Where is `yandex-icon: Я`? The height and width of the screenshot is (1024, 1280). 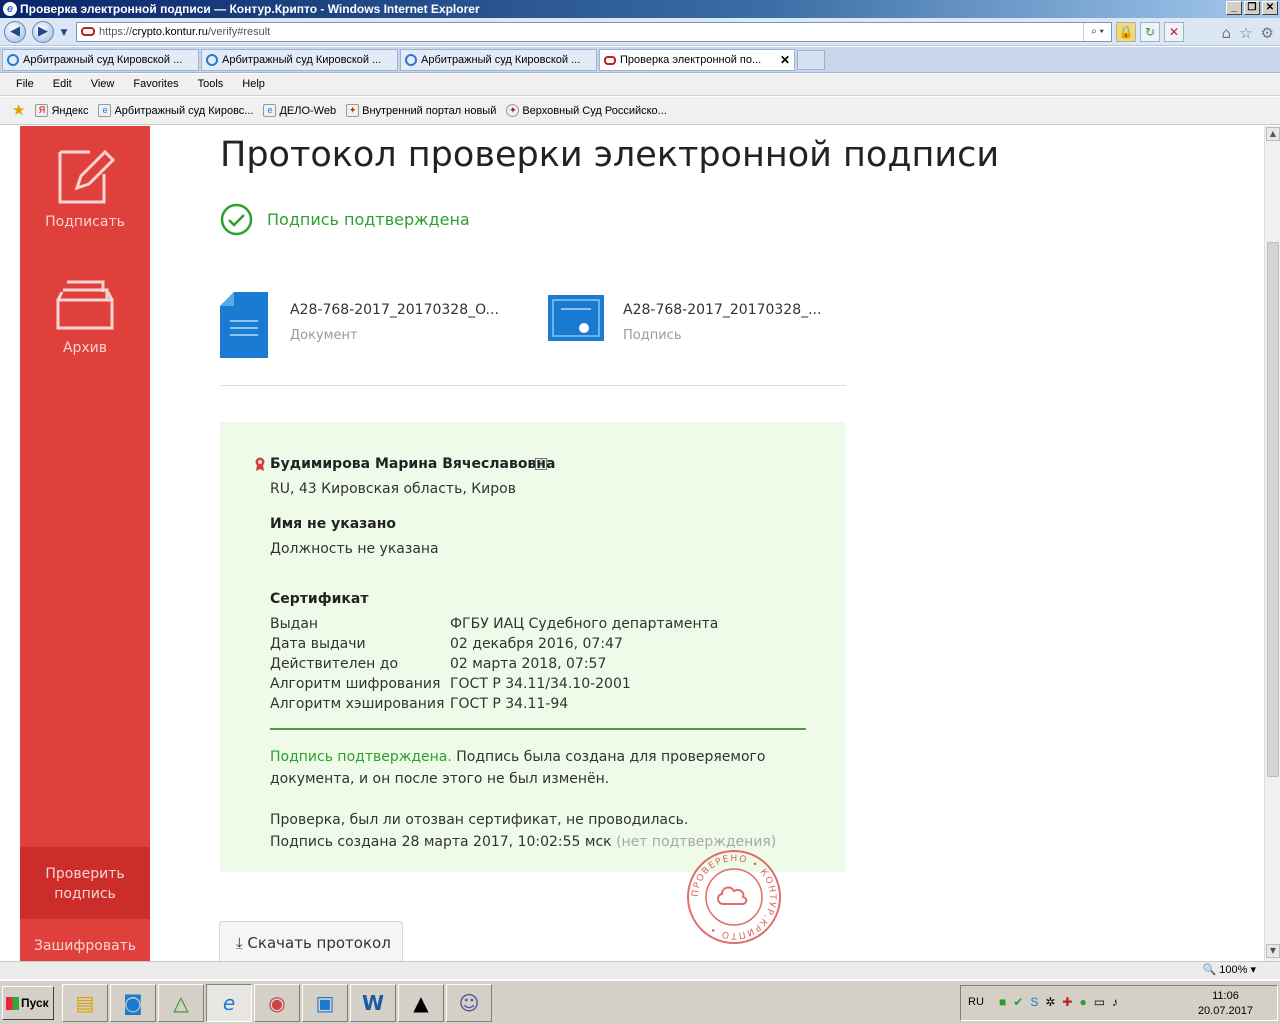 yandex-icon: Я is located at coordinates (42, 110).